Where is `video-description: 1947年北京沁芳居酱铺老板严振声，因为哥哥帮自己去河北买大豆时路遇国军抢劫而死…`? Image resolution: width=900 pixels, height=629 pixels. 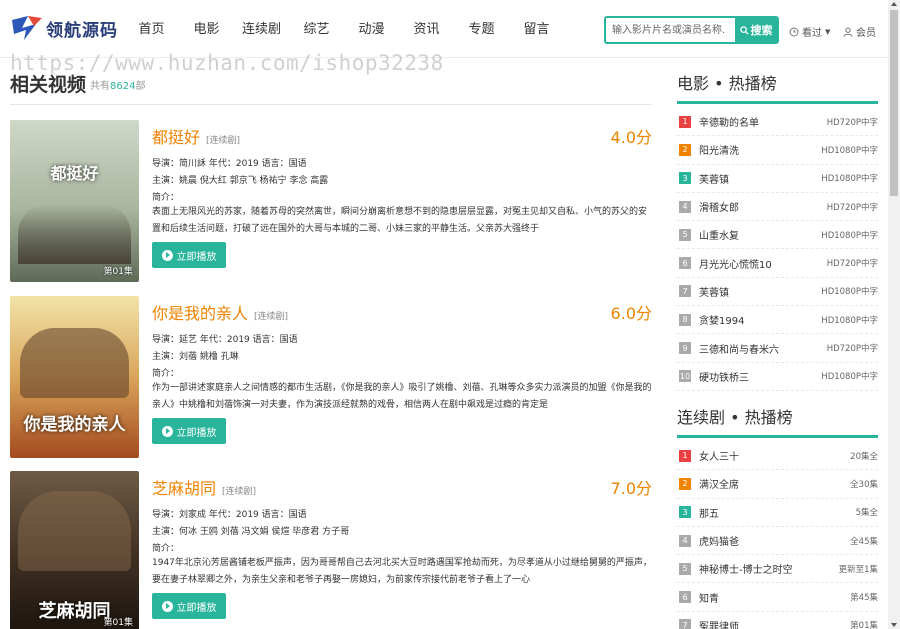
video-description: 1947年北京沁芳居酱铺老板严振声，因为哥哥帮自己去河北买大豆时路遇国军抢劫而死… is located at coordinates (402, 571).